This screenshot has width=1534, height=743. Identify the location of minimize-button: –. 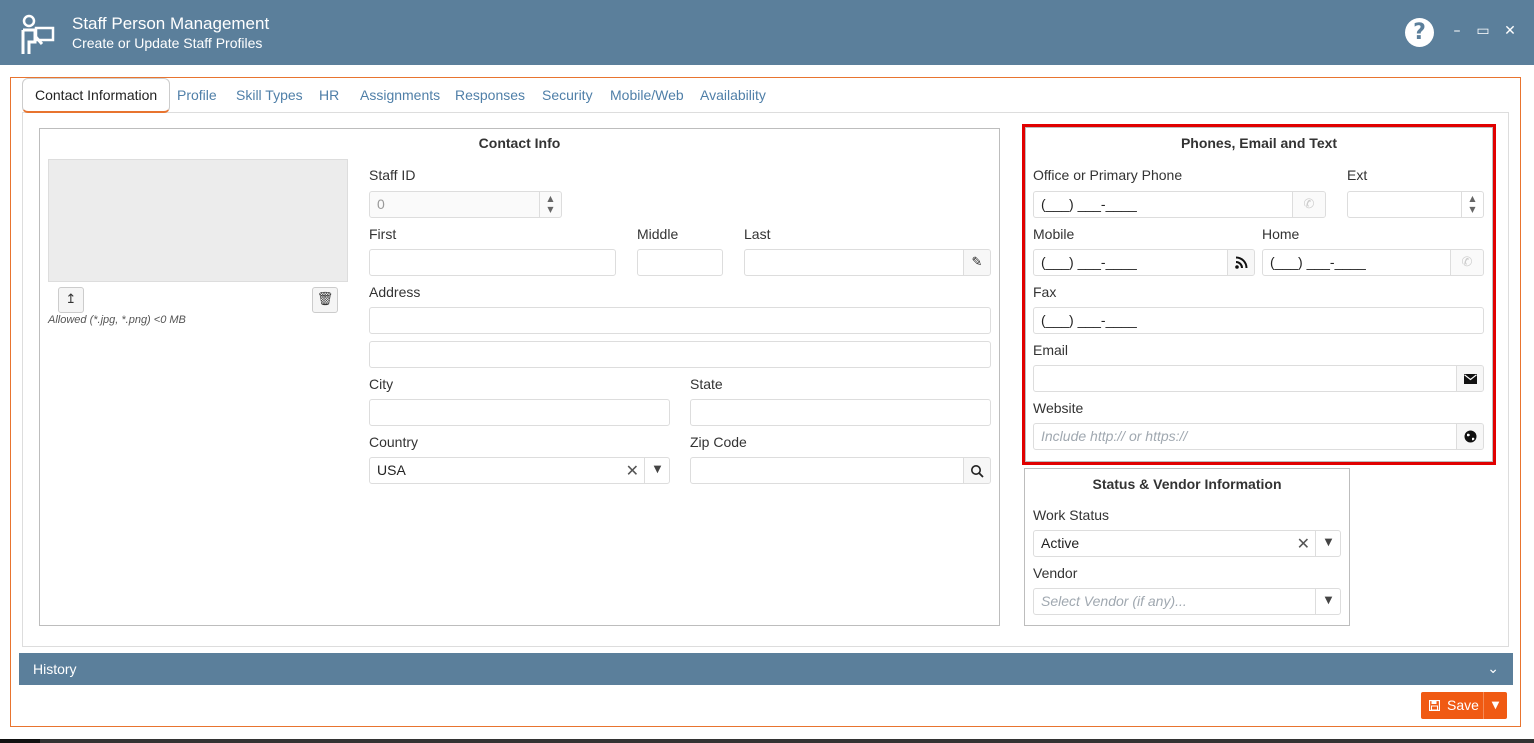
(1457, 31).